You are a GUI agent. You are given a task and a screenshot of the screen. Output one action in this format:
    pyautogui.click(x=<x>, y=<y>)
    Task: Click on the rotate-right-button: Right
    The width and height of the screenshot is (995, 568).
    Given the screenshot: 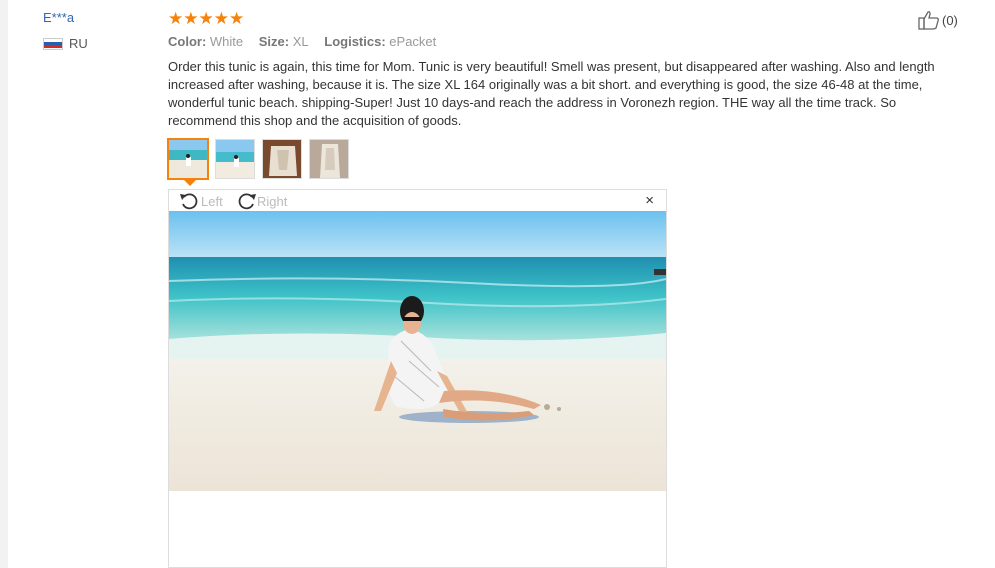 What is the action you would take?
    pyautogui.click(x=261, y=201)
    